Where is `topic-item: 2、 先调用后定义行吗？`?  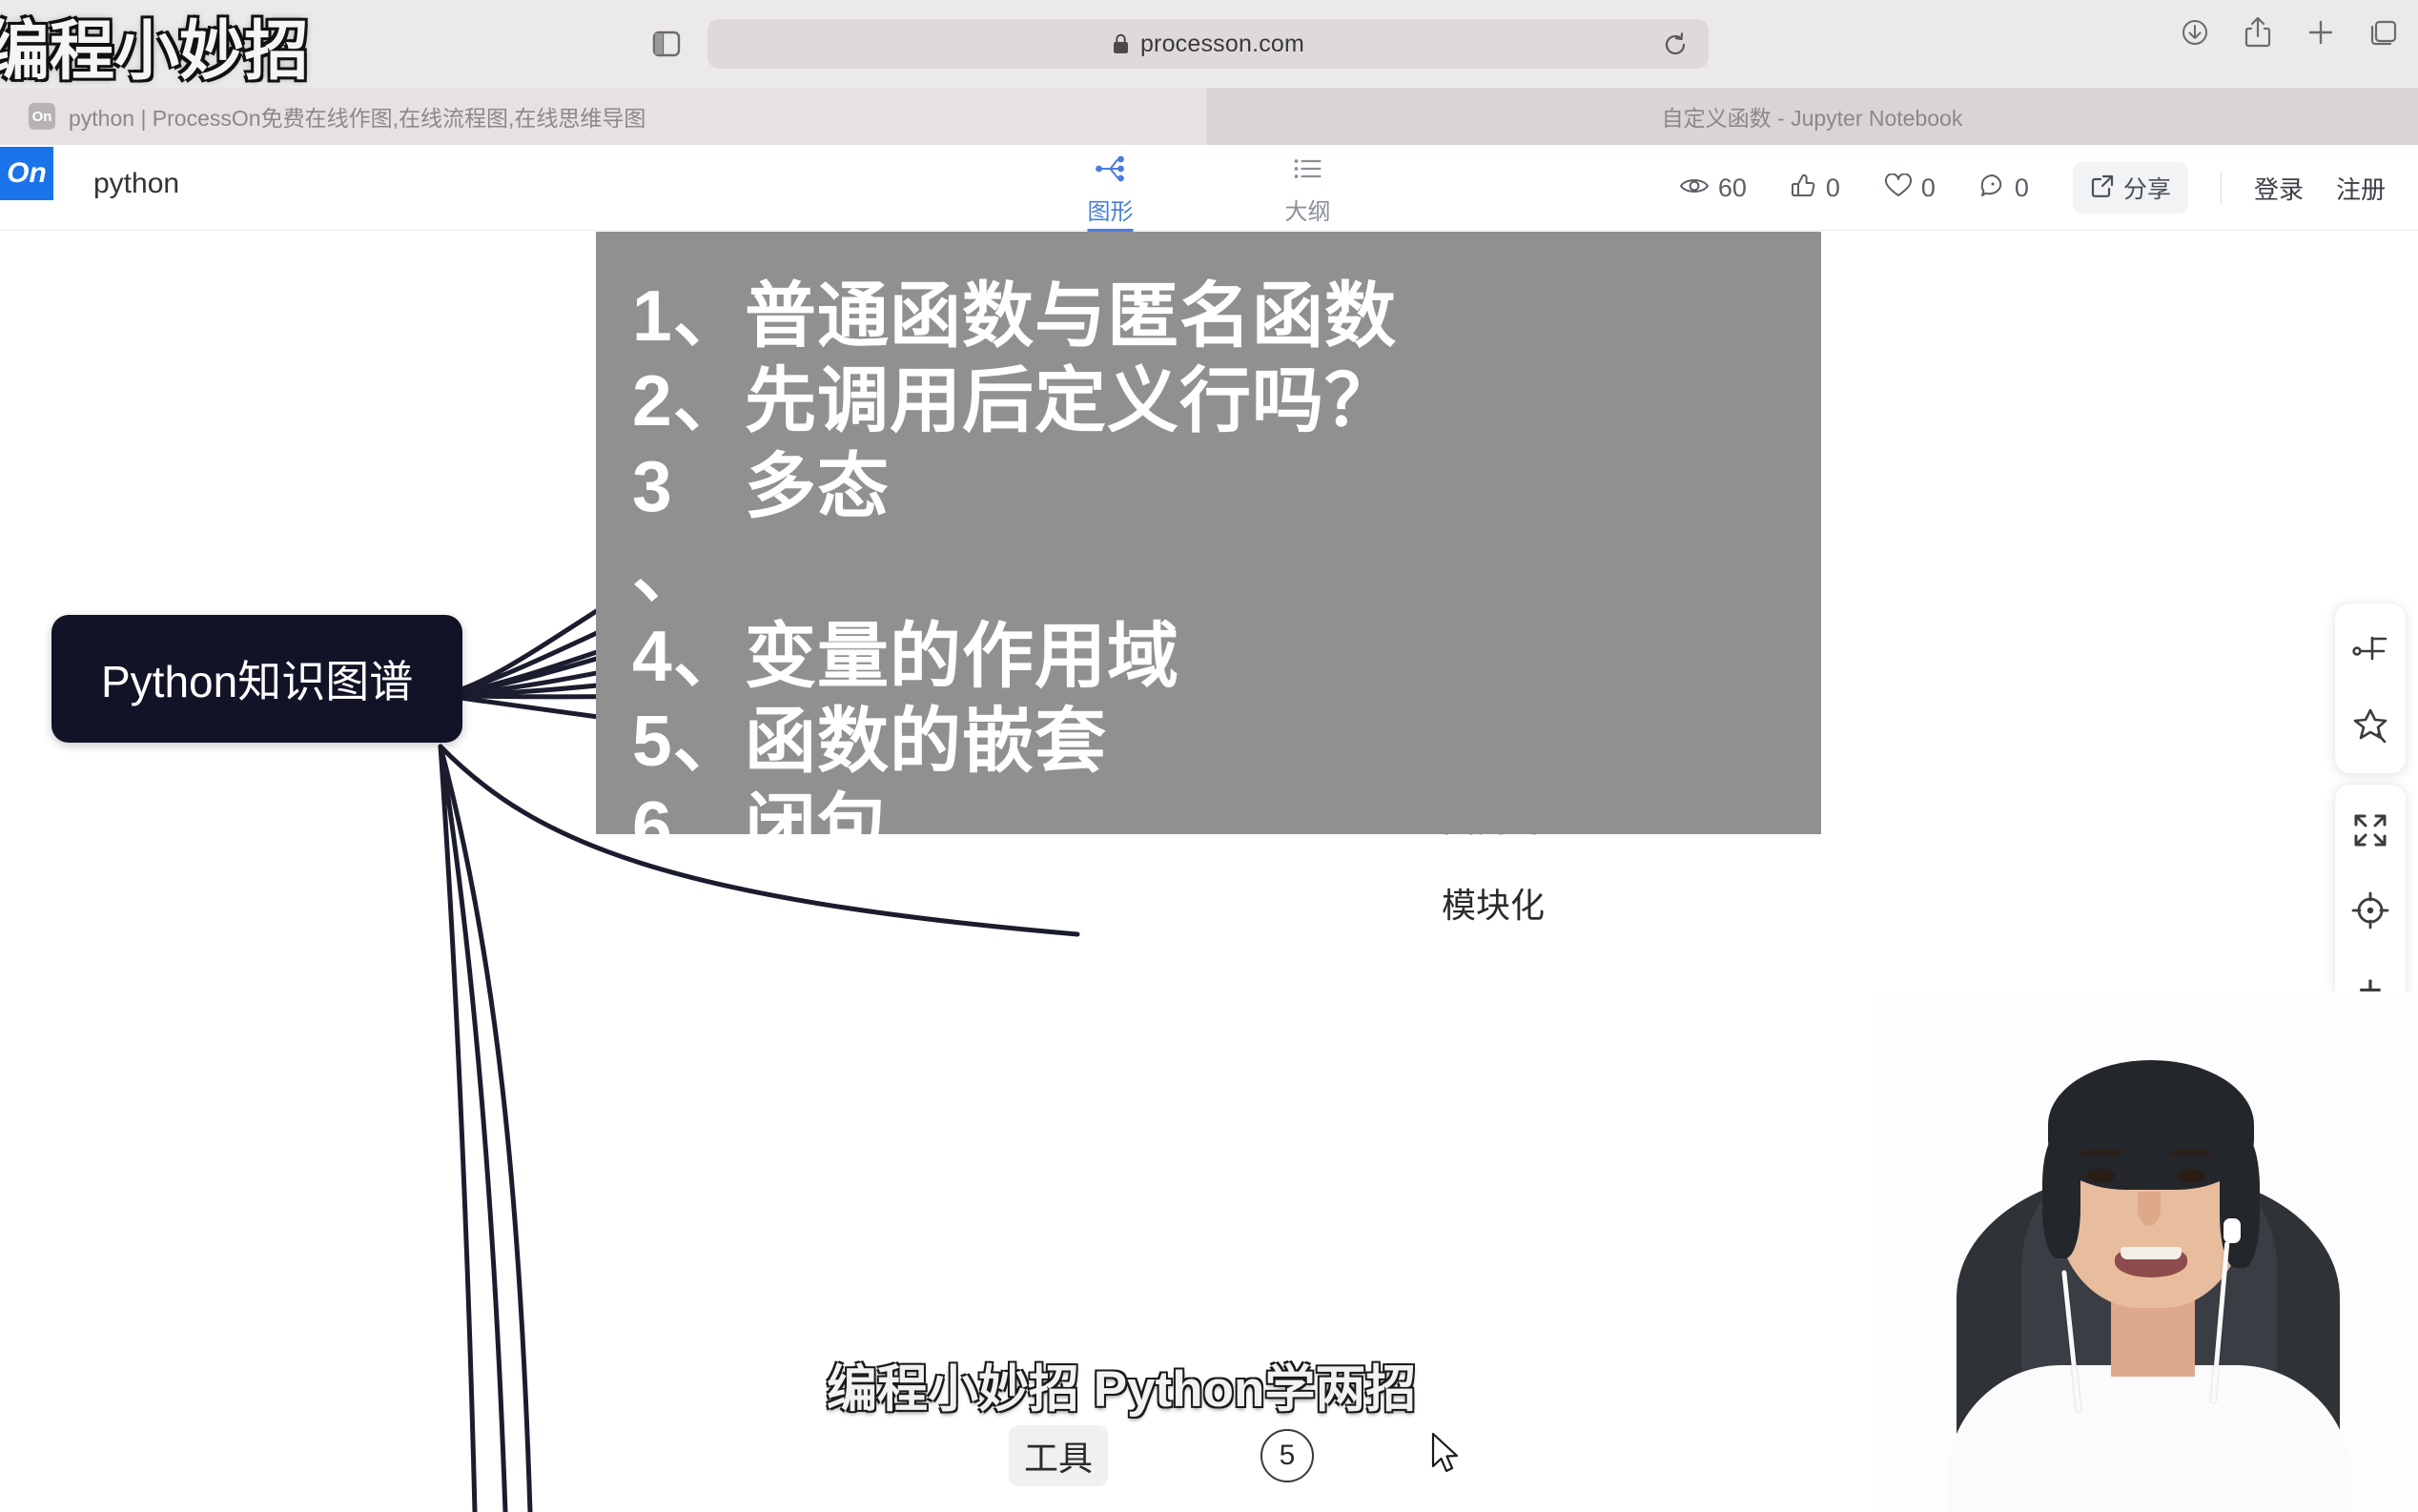
topic-item: 2、 先调用后定义行吗？ is located at coordinates (1014, 400).